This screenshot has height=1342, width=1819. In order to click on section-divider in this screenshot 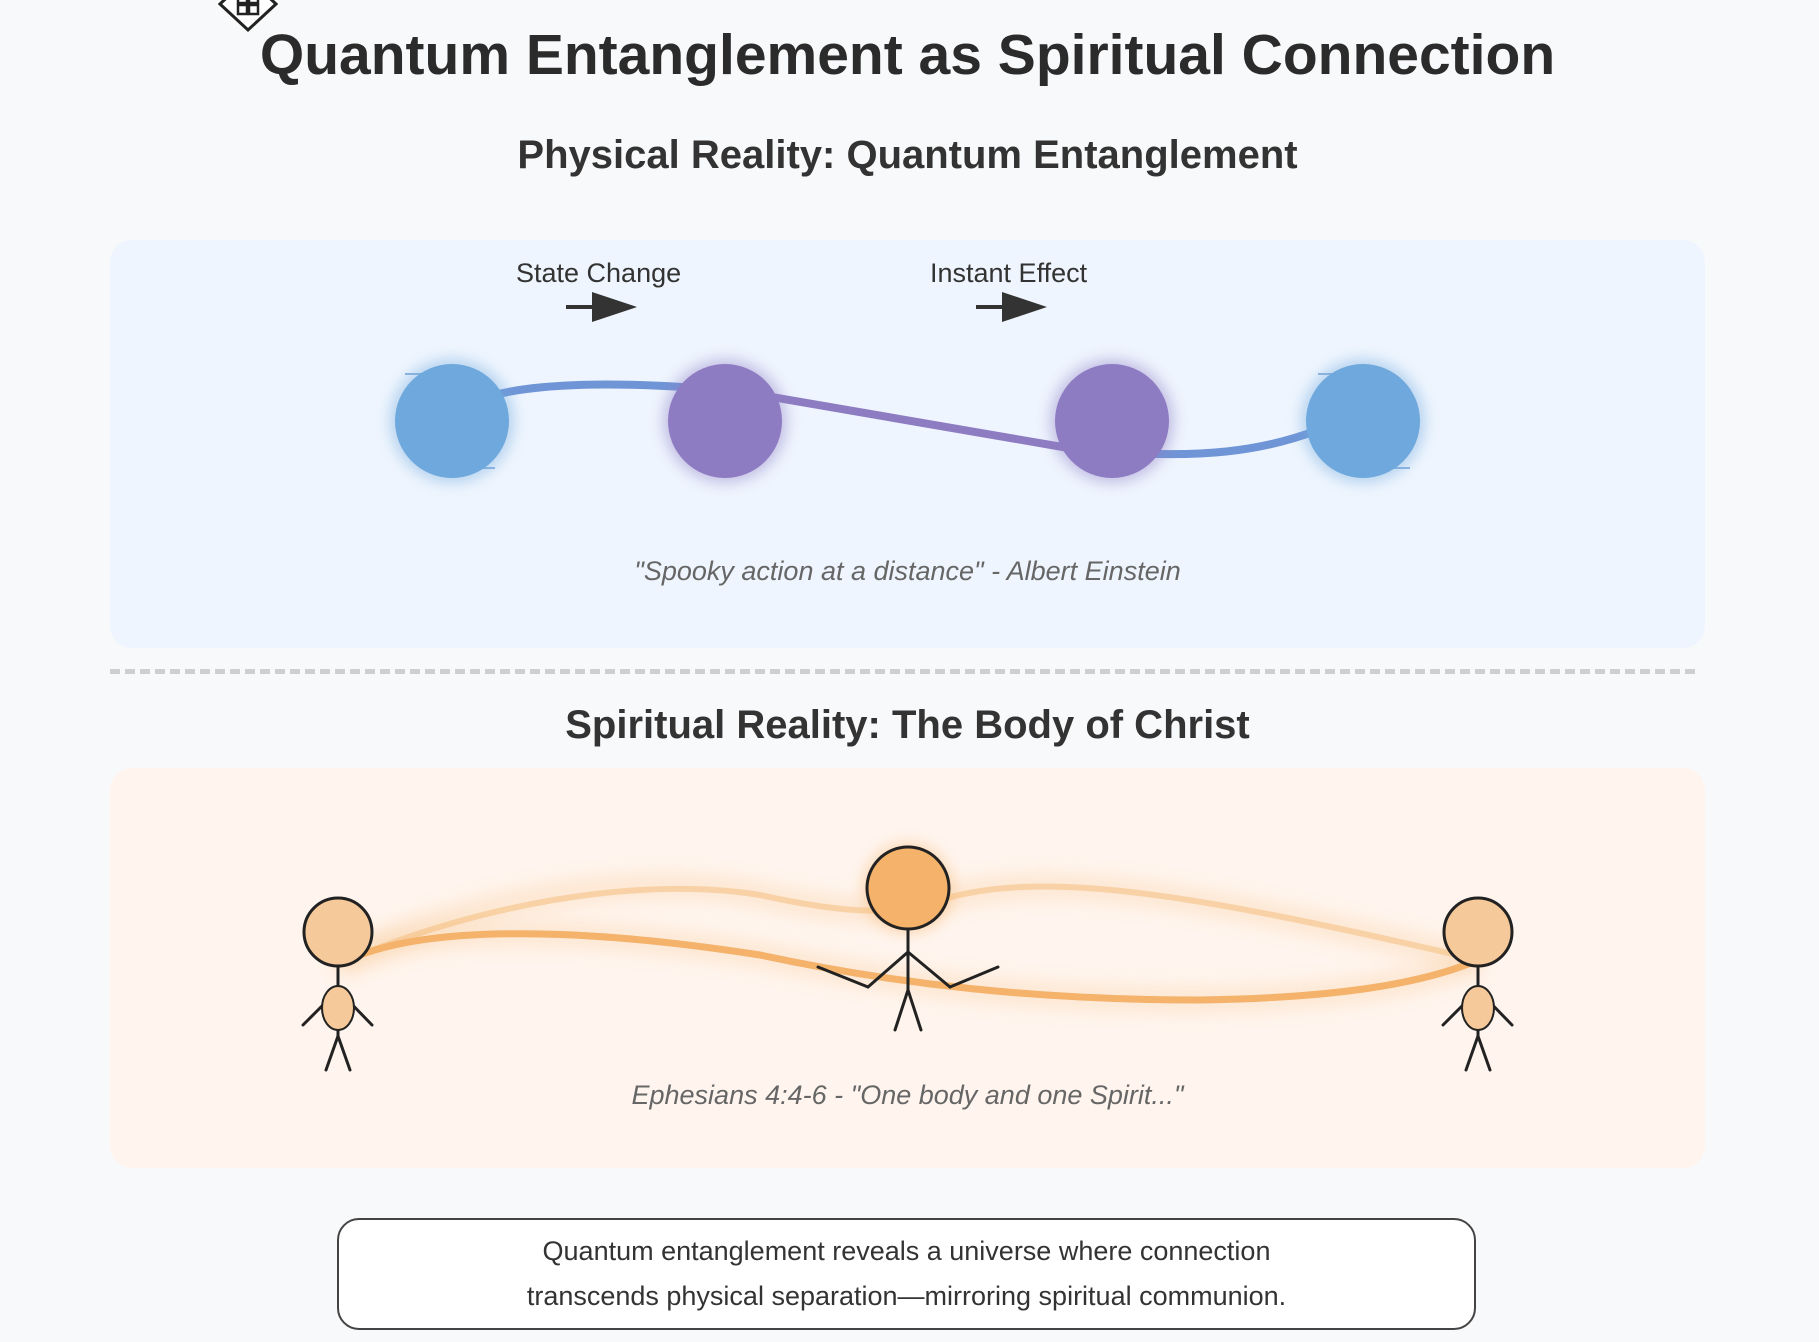, I will do `click(902, 671)`.